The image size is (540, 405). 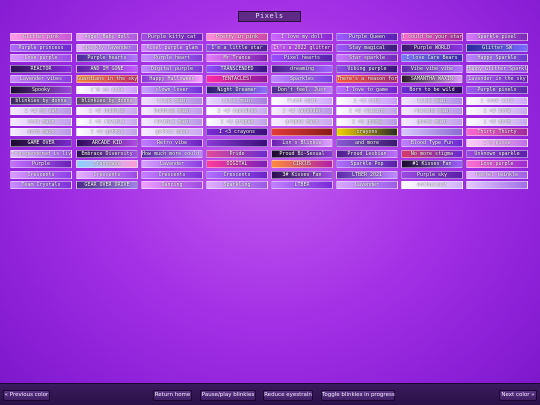 What do you see at coordinates (302, 153) in the screenshot?
I see `blinkie-image: Proud Bi-Sexual` at bounding box center [302, 153].